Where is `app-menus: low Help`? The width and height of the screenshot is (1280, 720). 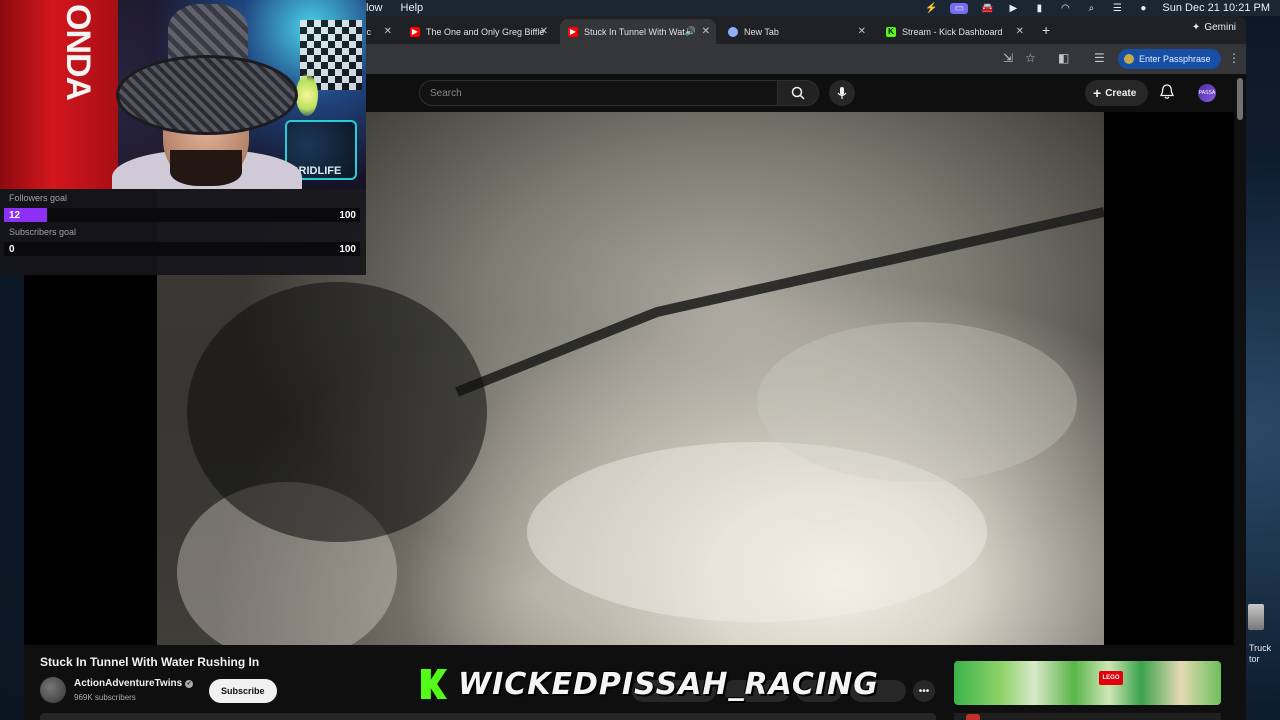 app-menus: low Help is located at coordinates (394, 8).